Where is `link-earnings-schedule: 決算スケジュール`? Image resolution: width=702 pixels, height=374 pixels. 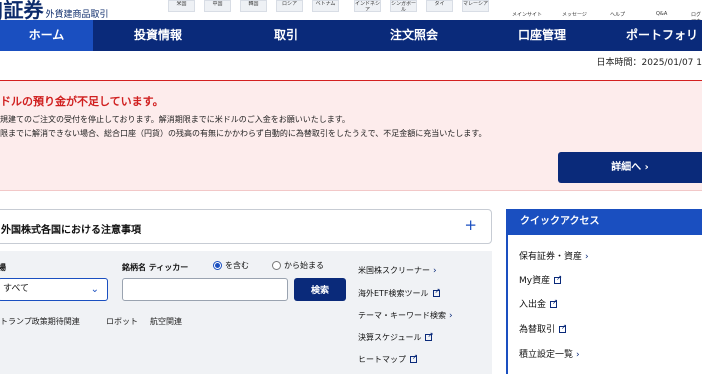 link-earnings-schedule: 決算スケジュール is located at coordinates (395, 337).